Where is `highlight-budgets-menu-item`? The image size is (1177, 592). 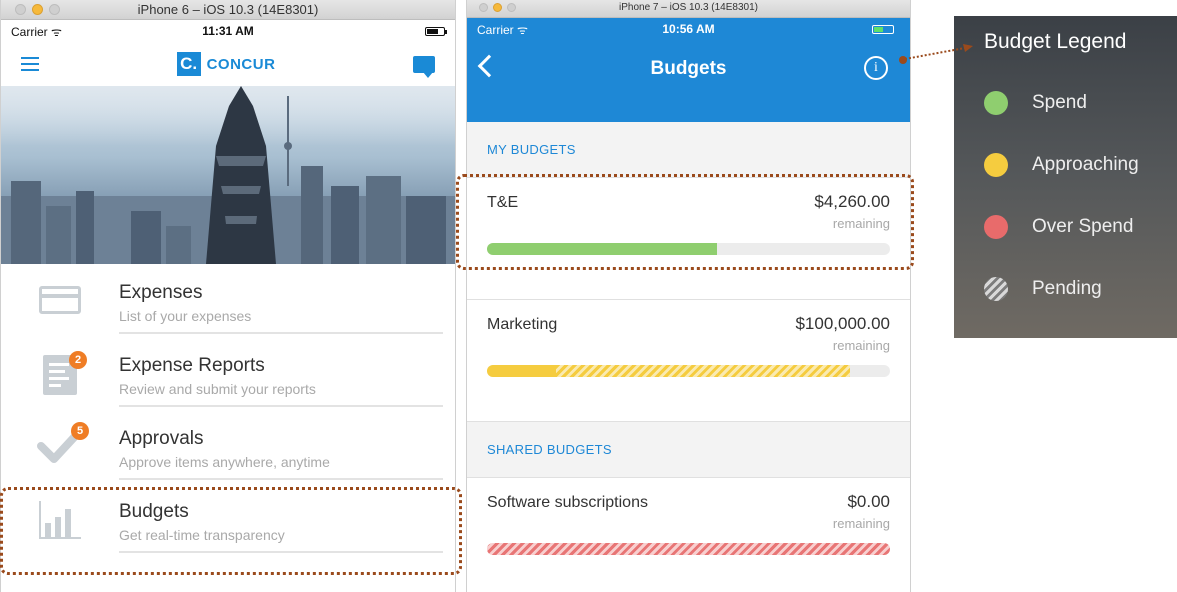
highlight-budgets-menu-item is located at coordinates (231, 531).